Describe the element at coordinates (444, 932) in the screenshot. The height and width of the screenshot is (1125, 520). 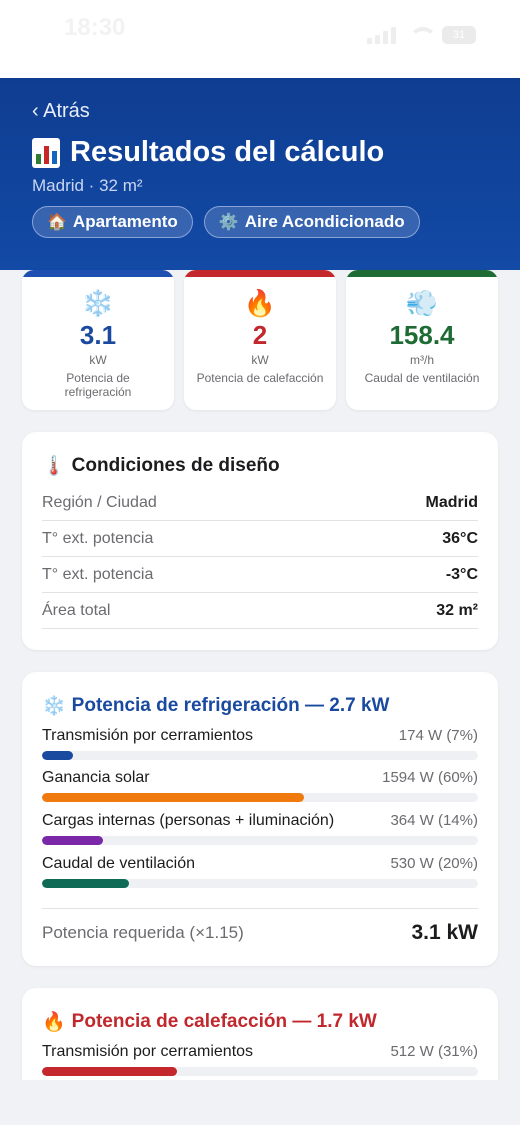
I see `total-value: 3.1 kW` at that location.